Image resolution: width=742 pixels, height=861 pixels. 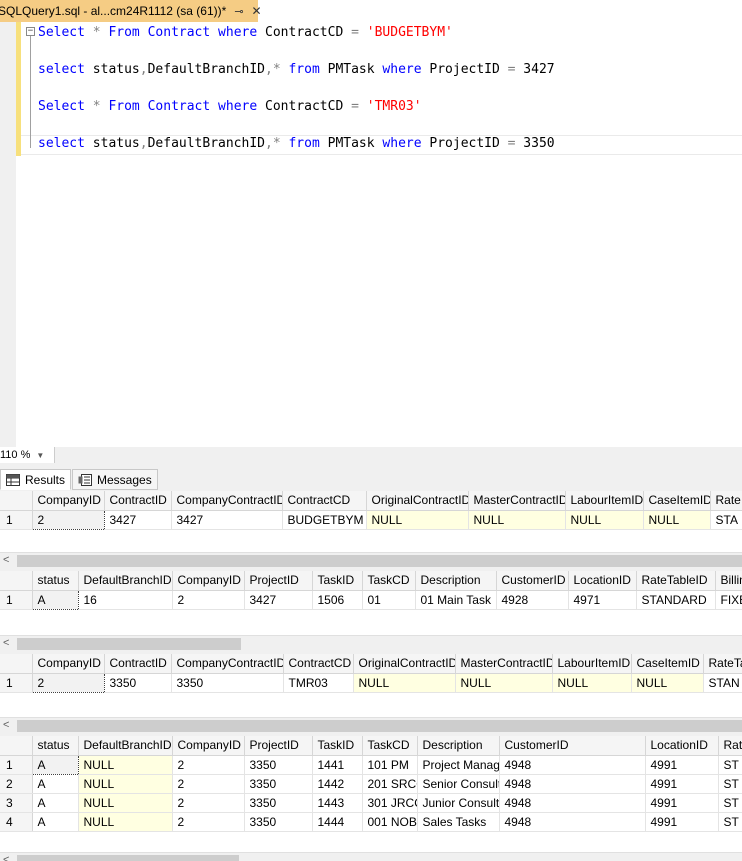 What do you see at coordinates (125, 600) in the screenshot?
I see `grid-cell: 16` at bounding box center [125, 600].